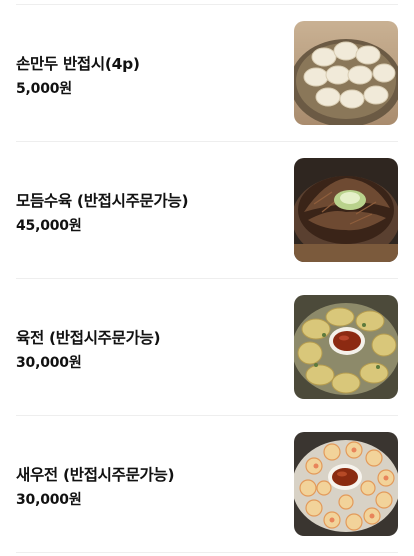  What do you see at coordinates (78, 64) in the screenshot?
I see `menu-item-name: 손만두 반접시(4p)` at bounding box center [78, 64].